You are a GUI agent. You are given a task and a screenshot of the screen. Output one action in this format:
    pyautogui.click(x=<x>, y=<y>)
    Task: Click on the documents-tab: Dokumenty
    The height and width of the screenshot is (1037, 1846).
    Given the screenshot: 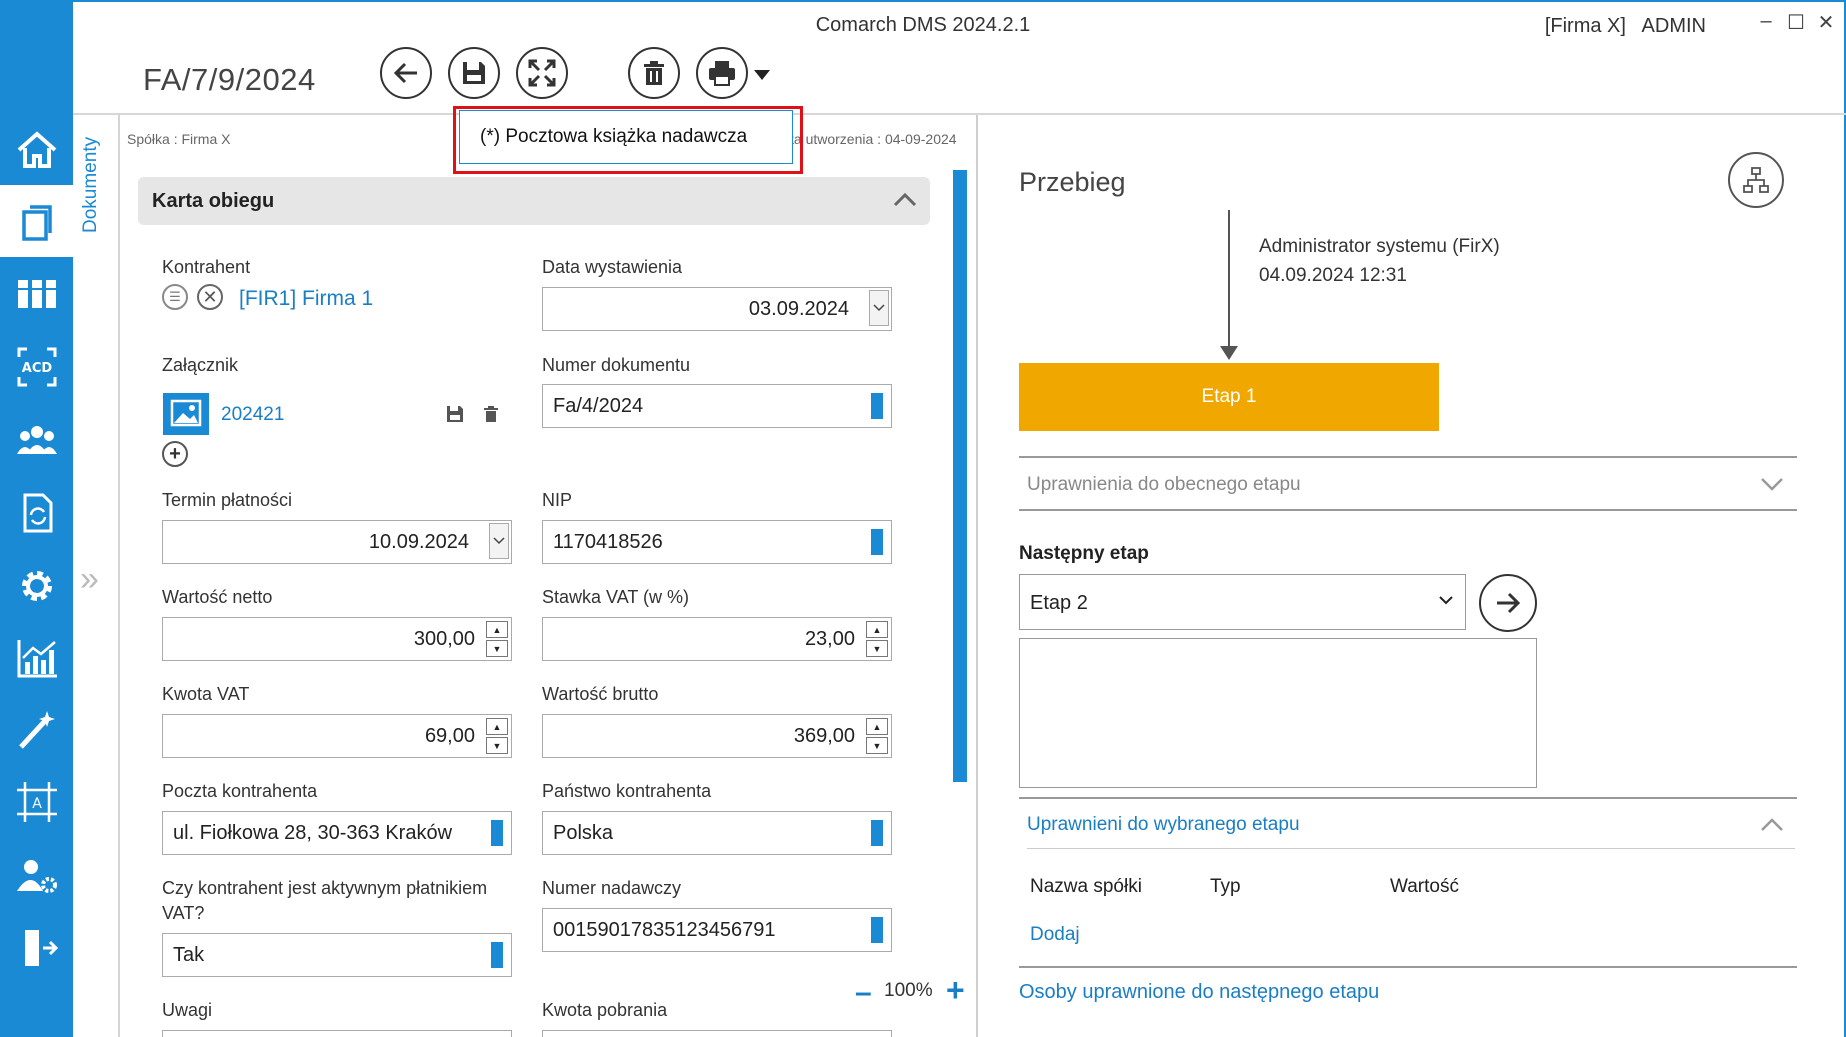 What is the action you would take?
    pyautogui.click(x=91, y=179)
    